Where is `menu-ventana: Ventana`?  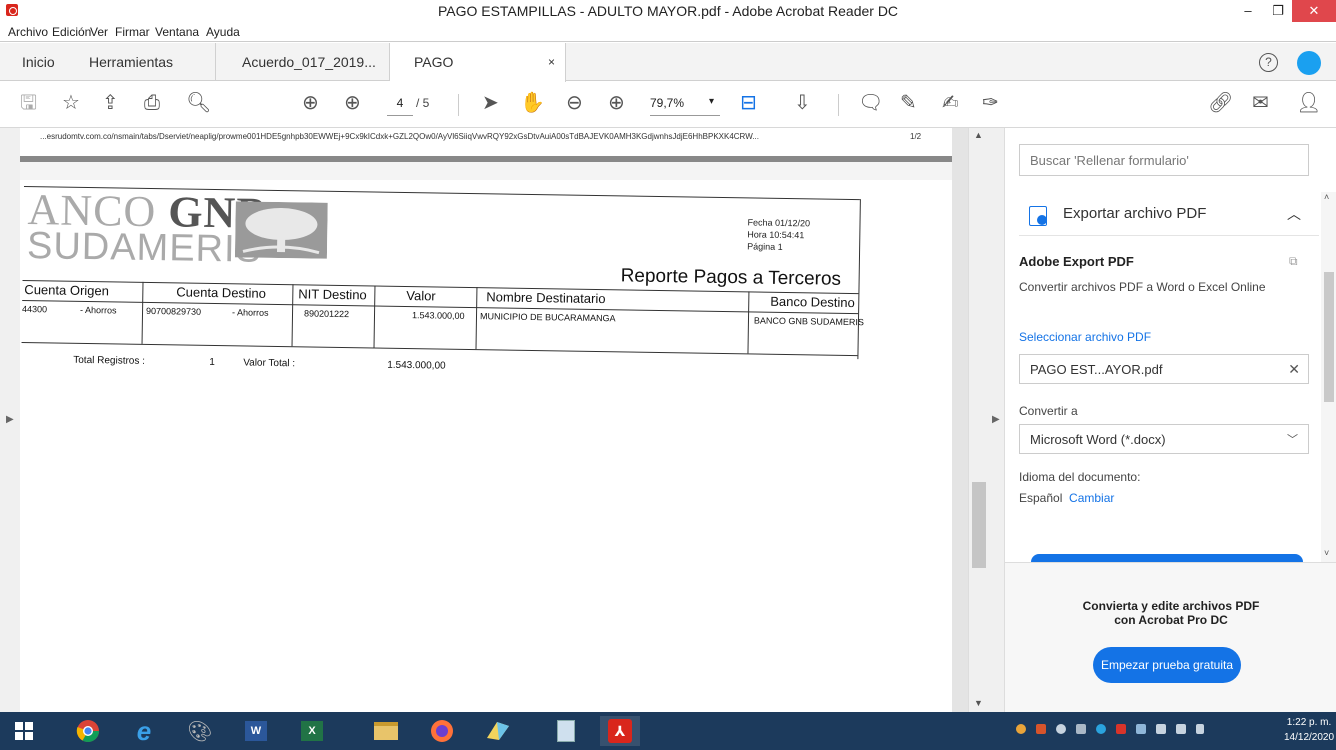
menu-ventana: Ventana is located at coordinates (177, 32).